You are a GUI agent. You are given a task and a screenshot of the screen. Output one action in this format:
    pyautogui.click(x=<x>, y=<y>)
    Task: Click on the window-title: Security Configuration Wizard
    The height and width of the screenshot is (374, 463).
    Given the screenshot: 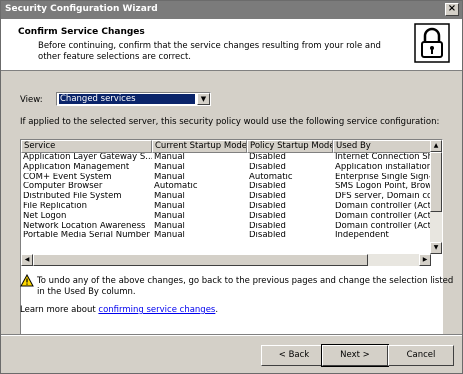 What is the action you would take?
    pyautogui.click(x=81, y=9)
    